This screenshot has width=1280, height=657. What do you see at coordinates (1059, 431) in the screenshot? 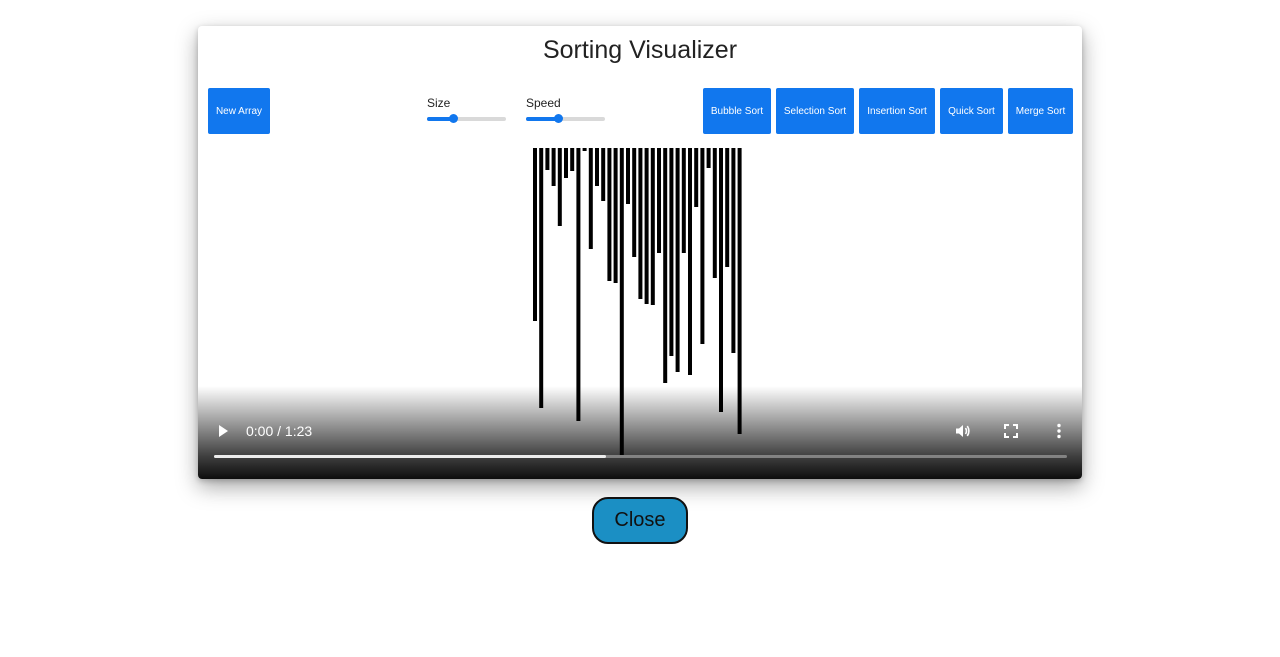
I see `more-options-icon` at bounding box center [1059, 431].